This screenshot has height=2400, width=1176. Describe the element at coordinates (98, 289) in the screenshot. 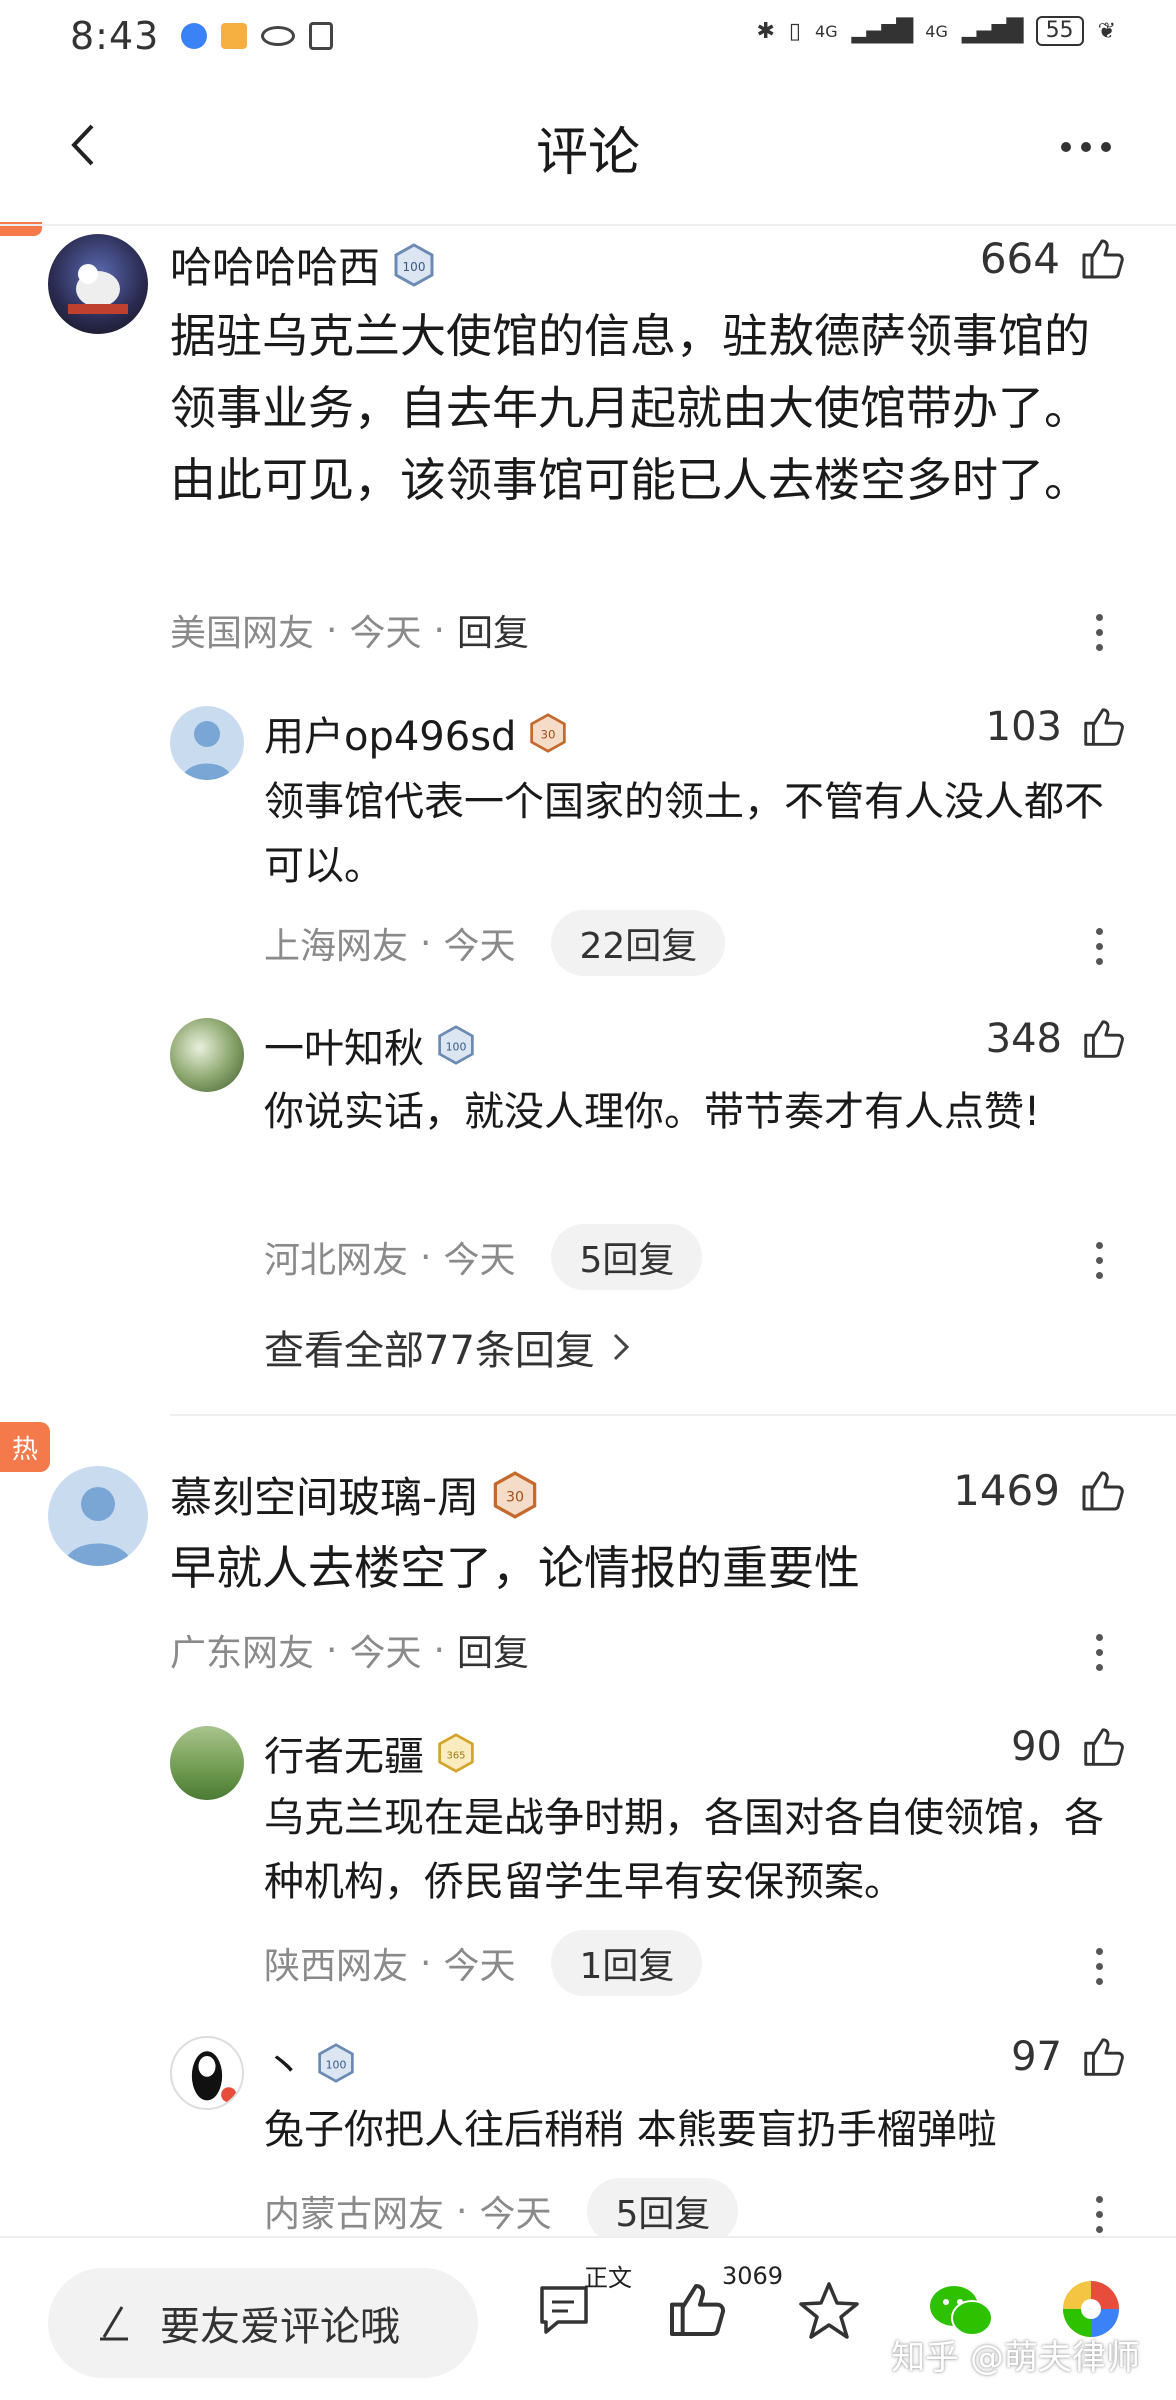

I see `avatar-image` at that location.